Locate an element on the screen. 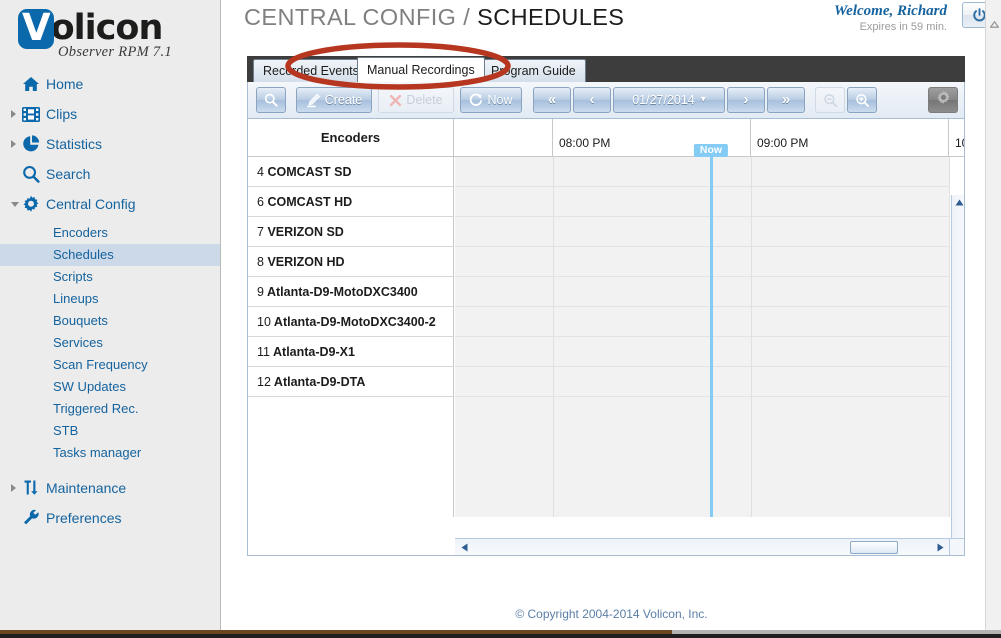 This screenshot has height=638, width=1001. encoder-column-filler is located at coordinates (350, 457).